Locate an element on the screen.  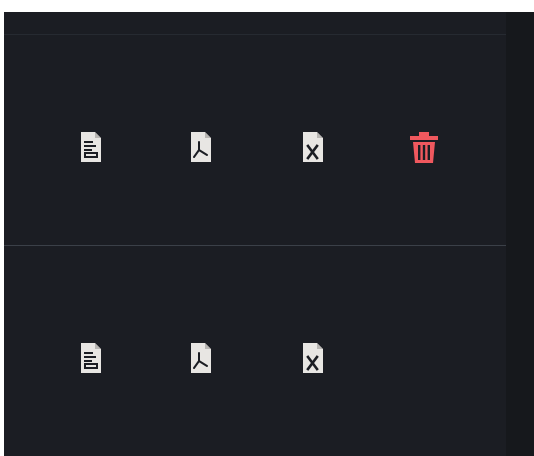
scrollbar-track is located at coordinates (520, 234).